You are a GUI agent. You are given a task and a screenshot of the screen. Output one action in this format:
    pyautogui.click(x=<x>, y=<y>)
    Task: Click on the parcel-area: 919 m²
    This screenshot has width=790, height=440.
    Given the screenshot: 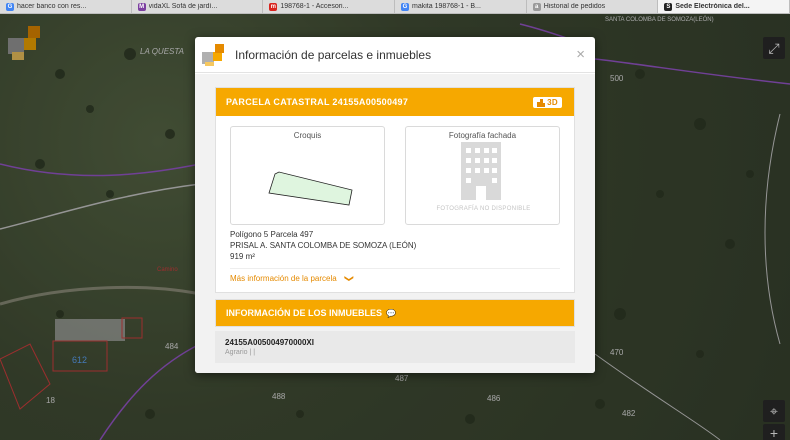 What is the action you would take?
    pyautogui.click(x=242, y=256)
    